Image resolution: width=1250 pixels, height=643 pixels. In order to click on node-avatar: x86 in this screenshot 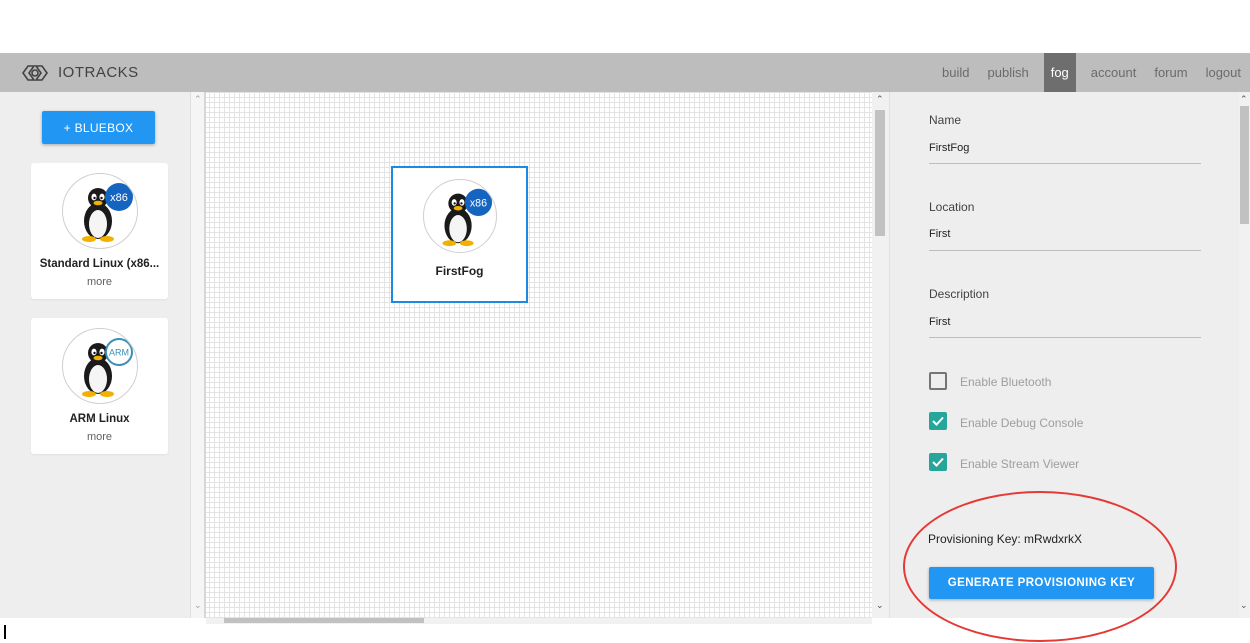, I will do `click(459, 216)`.